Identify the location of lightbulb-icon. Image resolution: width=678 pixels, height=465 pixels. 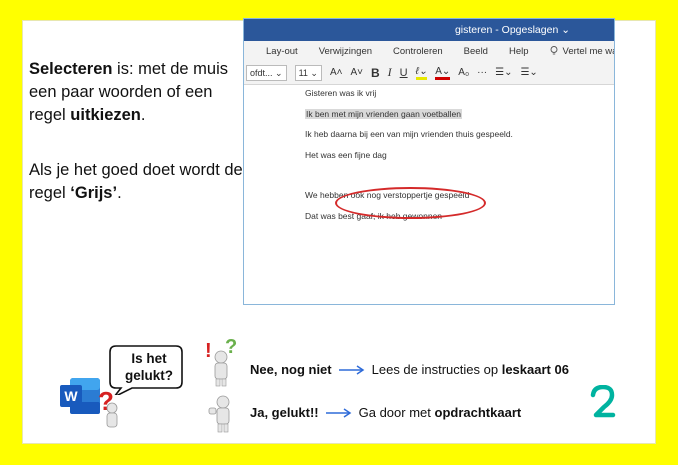
(553, 50).